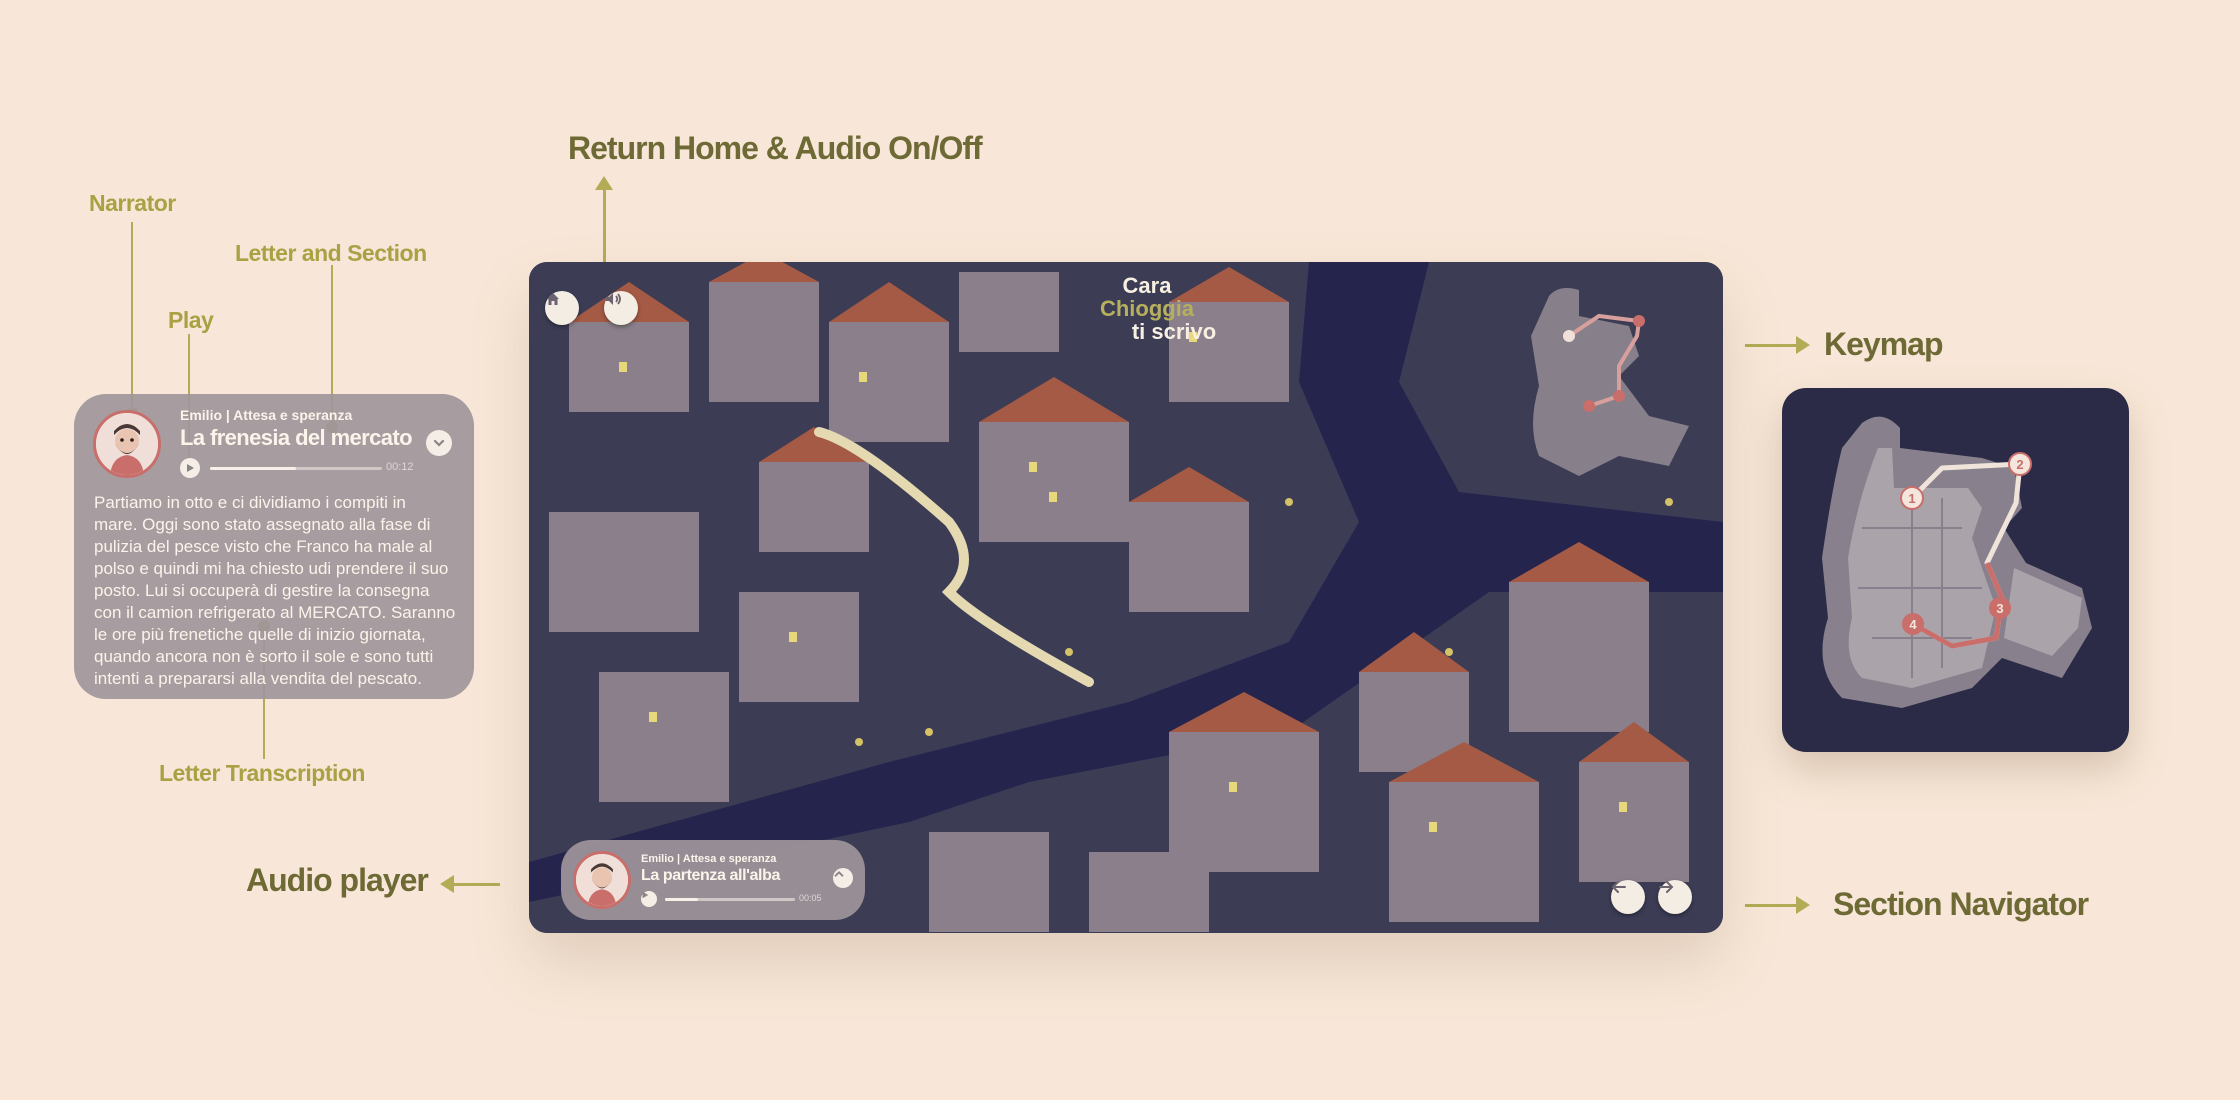  I want to click on svg-text: 4, so click(1913, 624).